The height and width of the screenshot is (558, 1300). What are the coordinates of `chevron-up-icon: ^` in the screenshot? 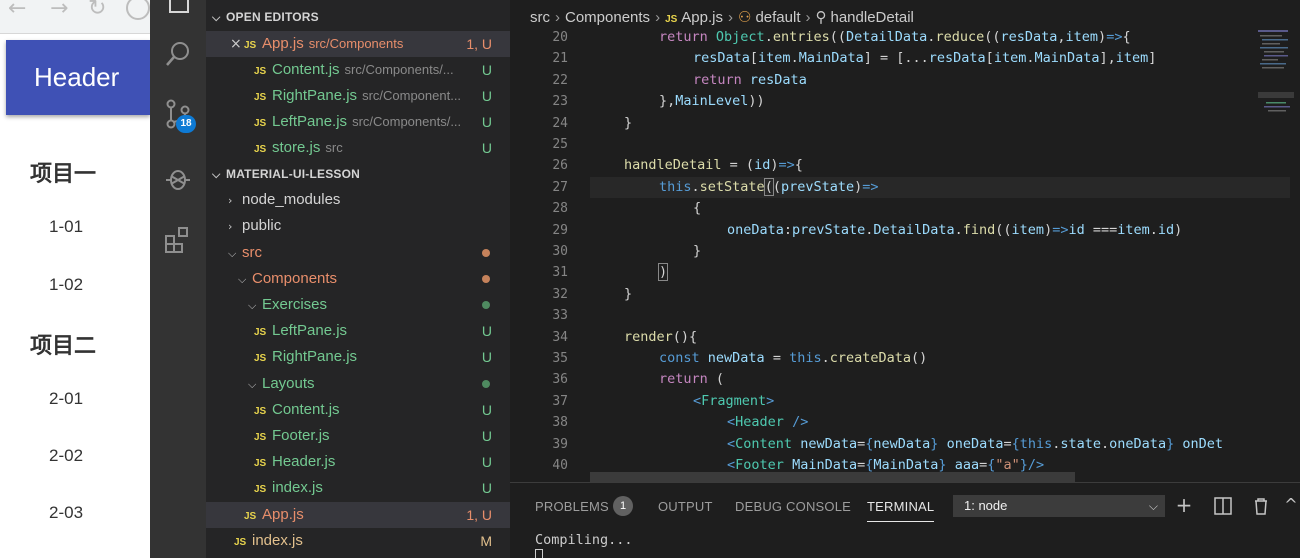 It's located at (1290, 506).